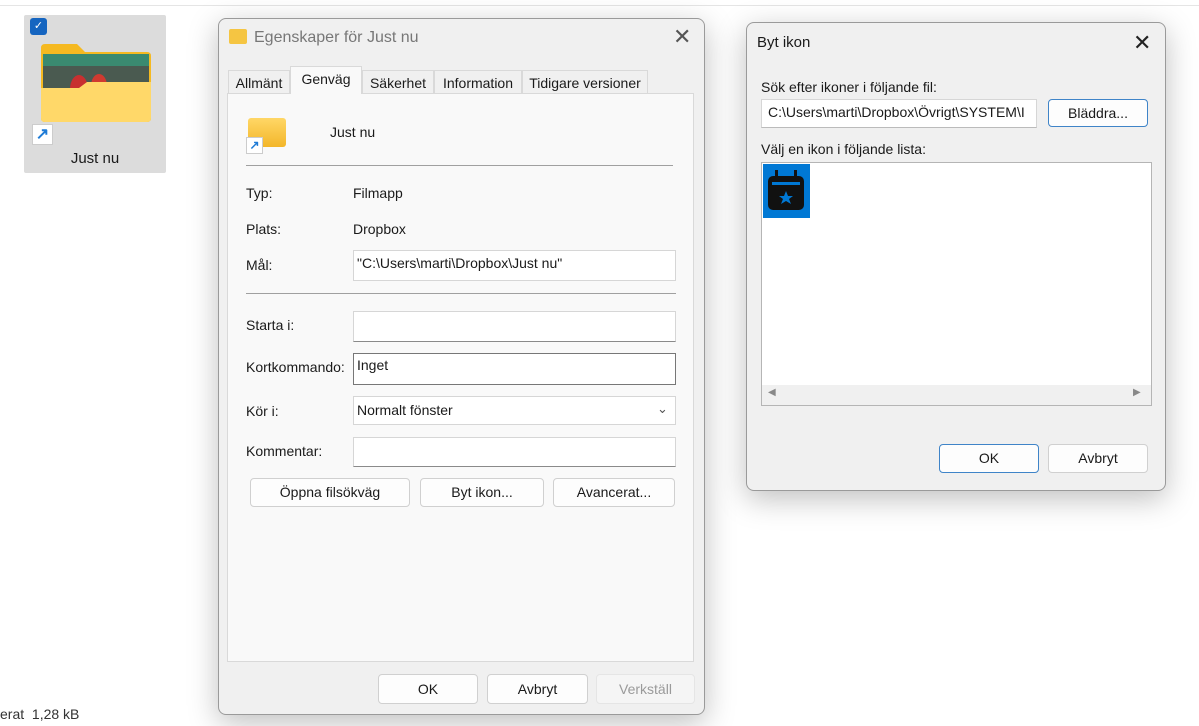  I want to click on icon-list-item-selected, so click(786, 191).